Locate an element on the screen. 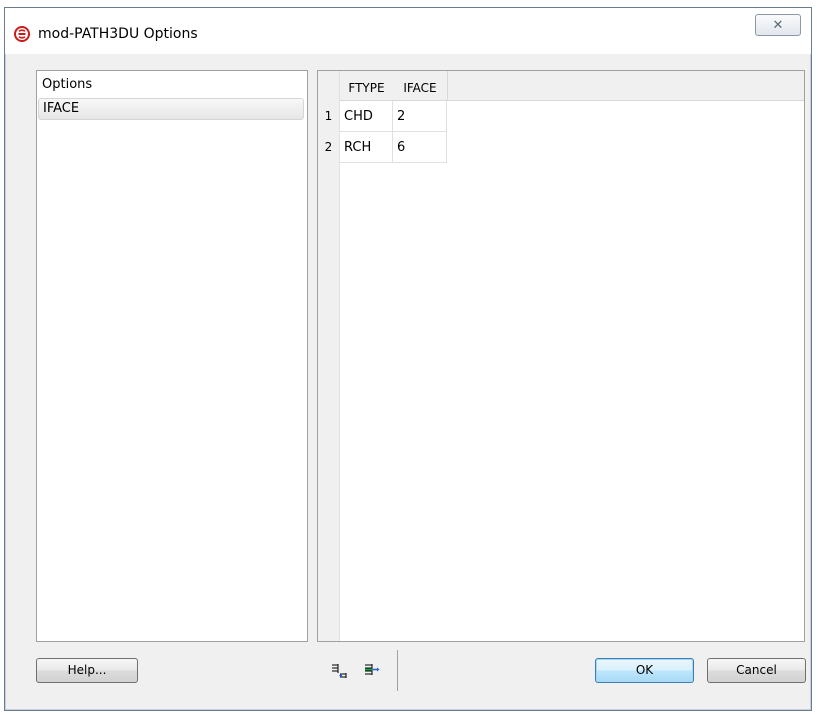  table-cell-iface: 2 is located at coordinates (420, 116).